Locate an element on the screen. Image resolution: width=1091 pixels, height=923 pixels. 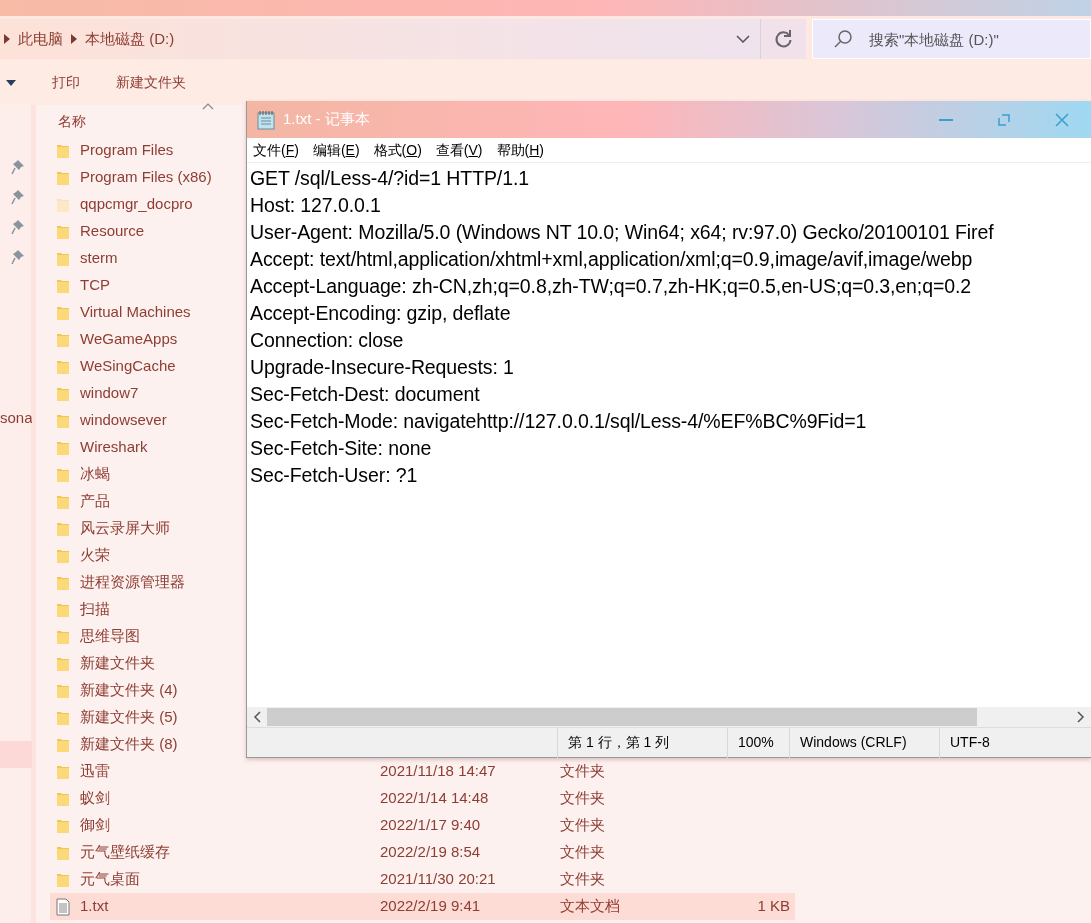
file-name: 蚁剑 is located at coordinates (95, 798).